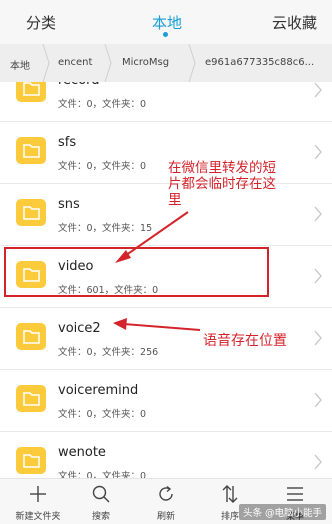  Describe the element at coordinates (166, 102) in the screenshot. I see `list-item-record: record 文件：0，文件夹：0` at that location.